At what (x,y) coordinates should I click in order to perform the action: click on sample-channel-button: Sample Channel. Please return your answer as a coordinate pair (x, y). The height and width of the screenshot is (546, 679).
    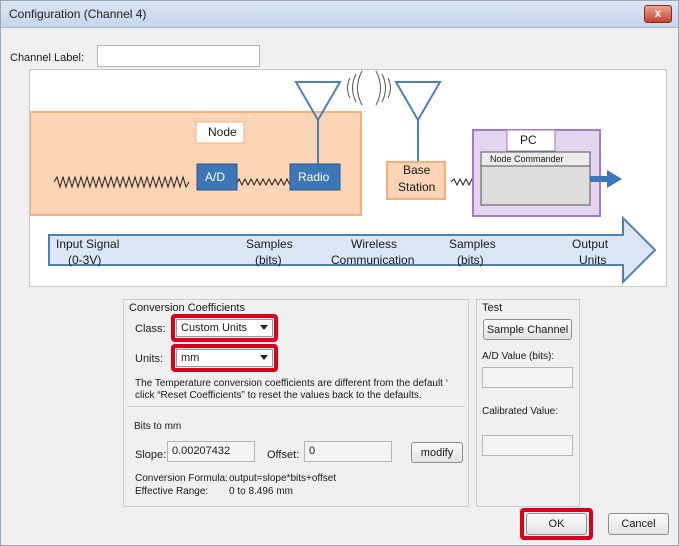
    Looking at the image, I should click on (527, 329).